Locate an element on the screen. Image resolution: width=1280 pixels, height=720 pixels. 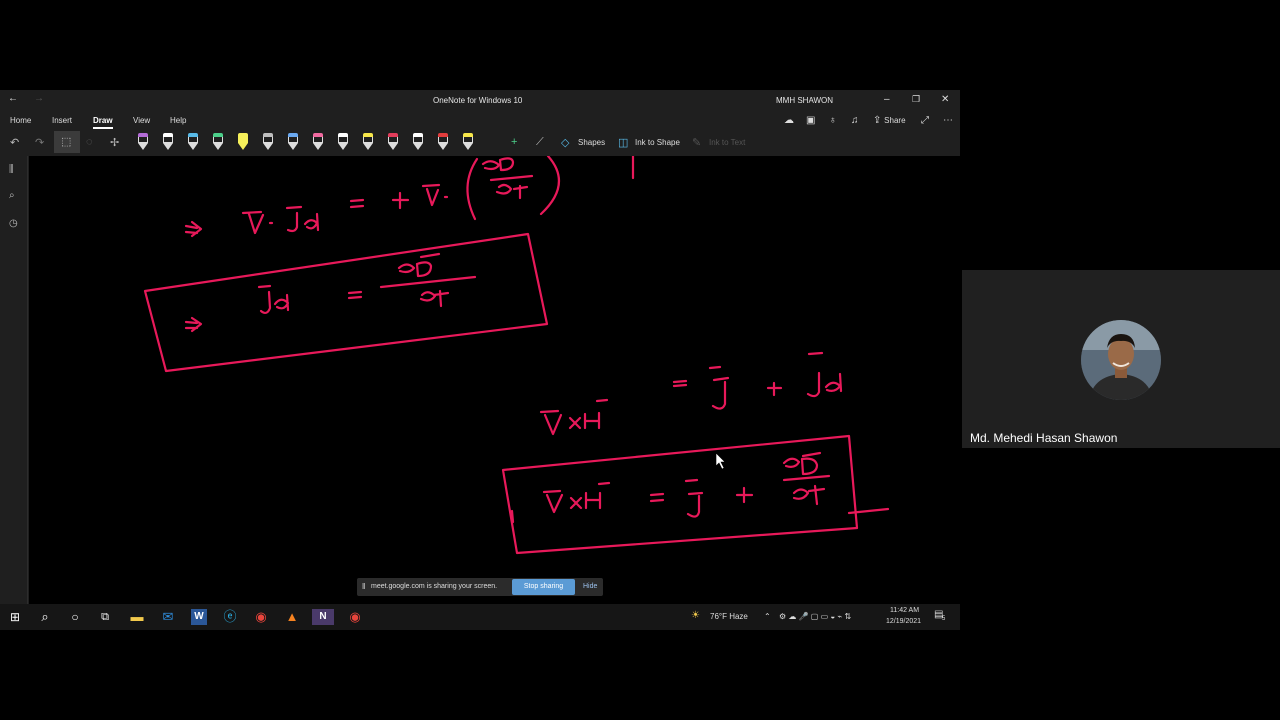
ribbon-tabs: Home Insert Draw View Help is located at coordinates (480, 120).